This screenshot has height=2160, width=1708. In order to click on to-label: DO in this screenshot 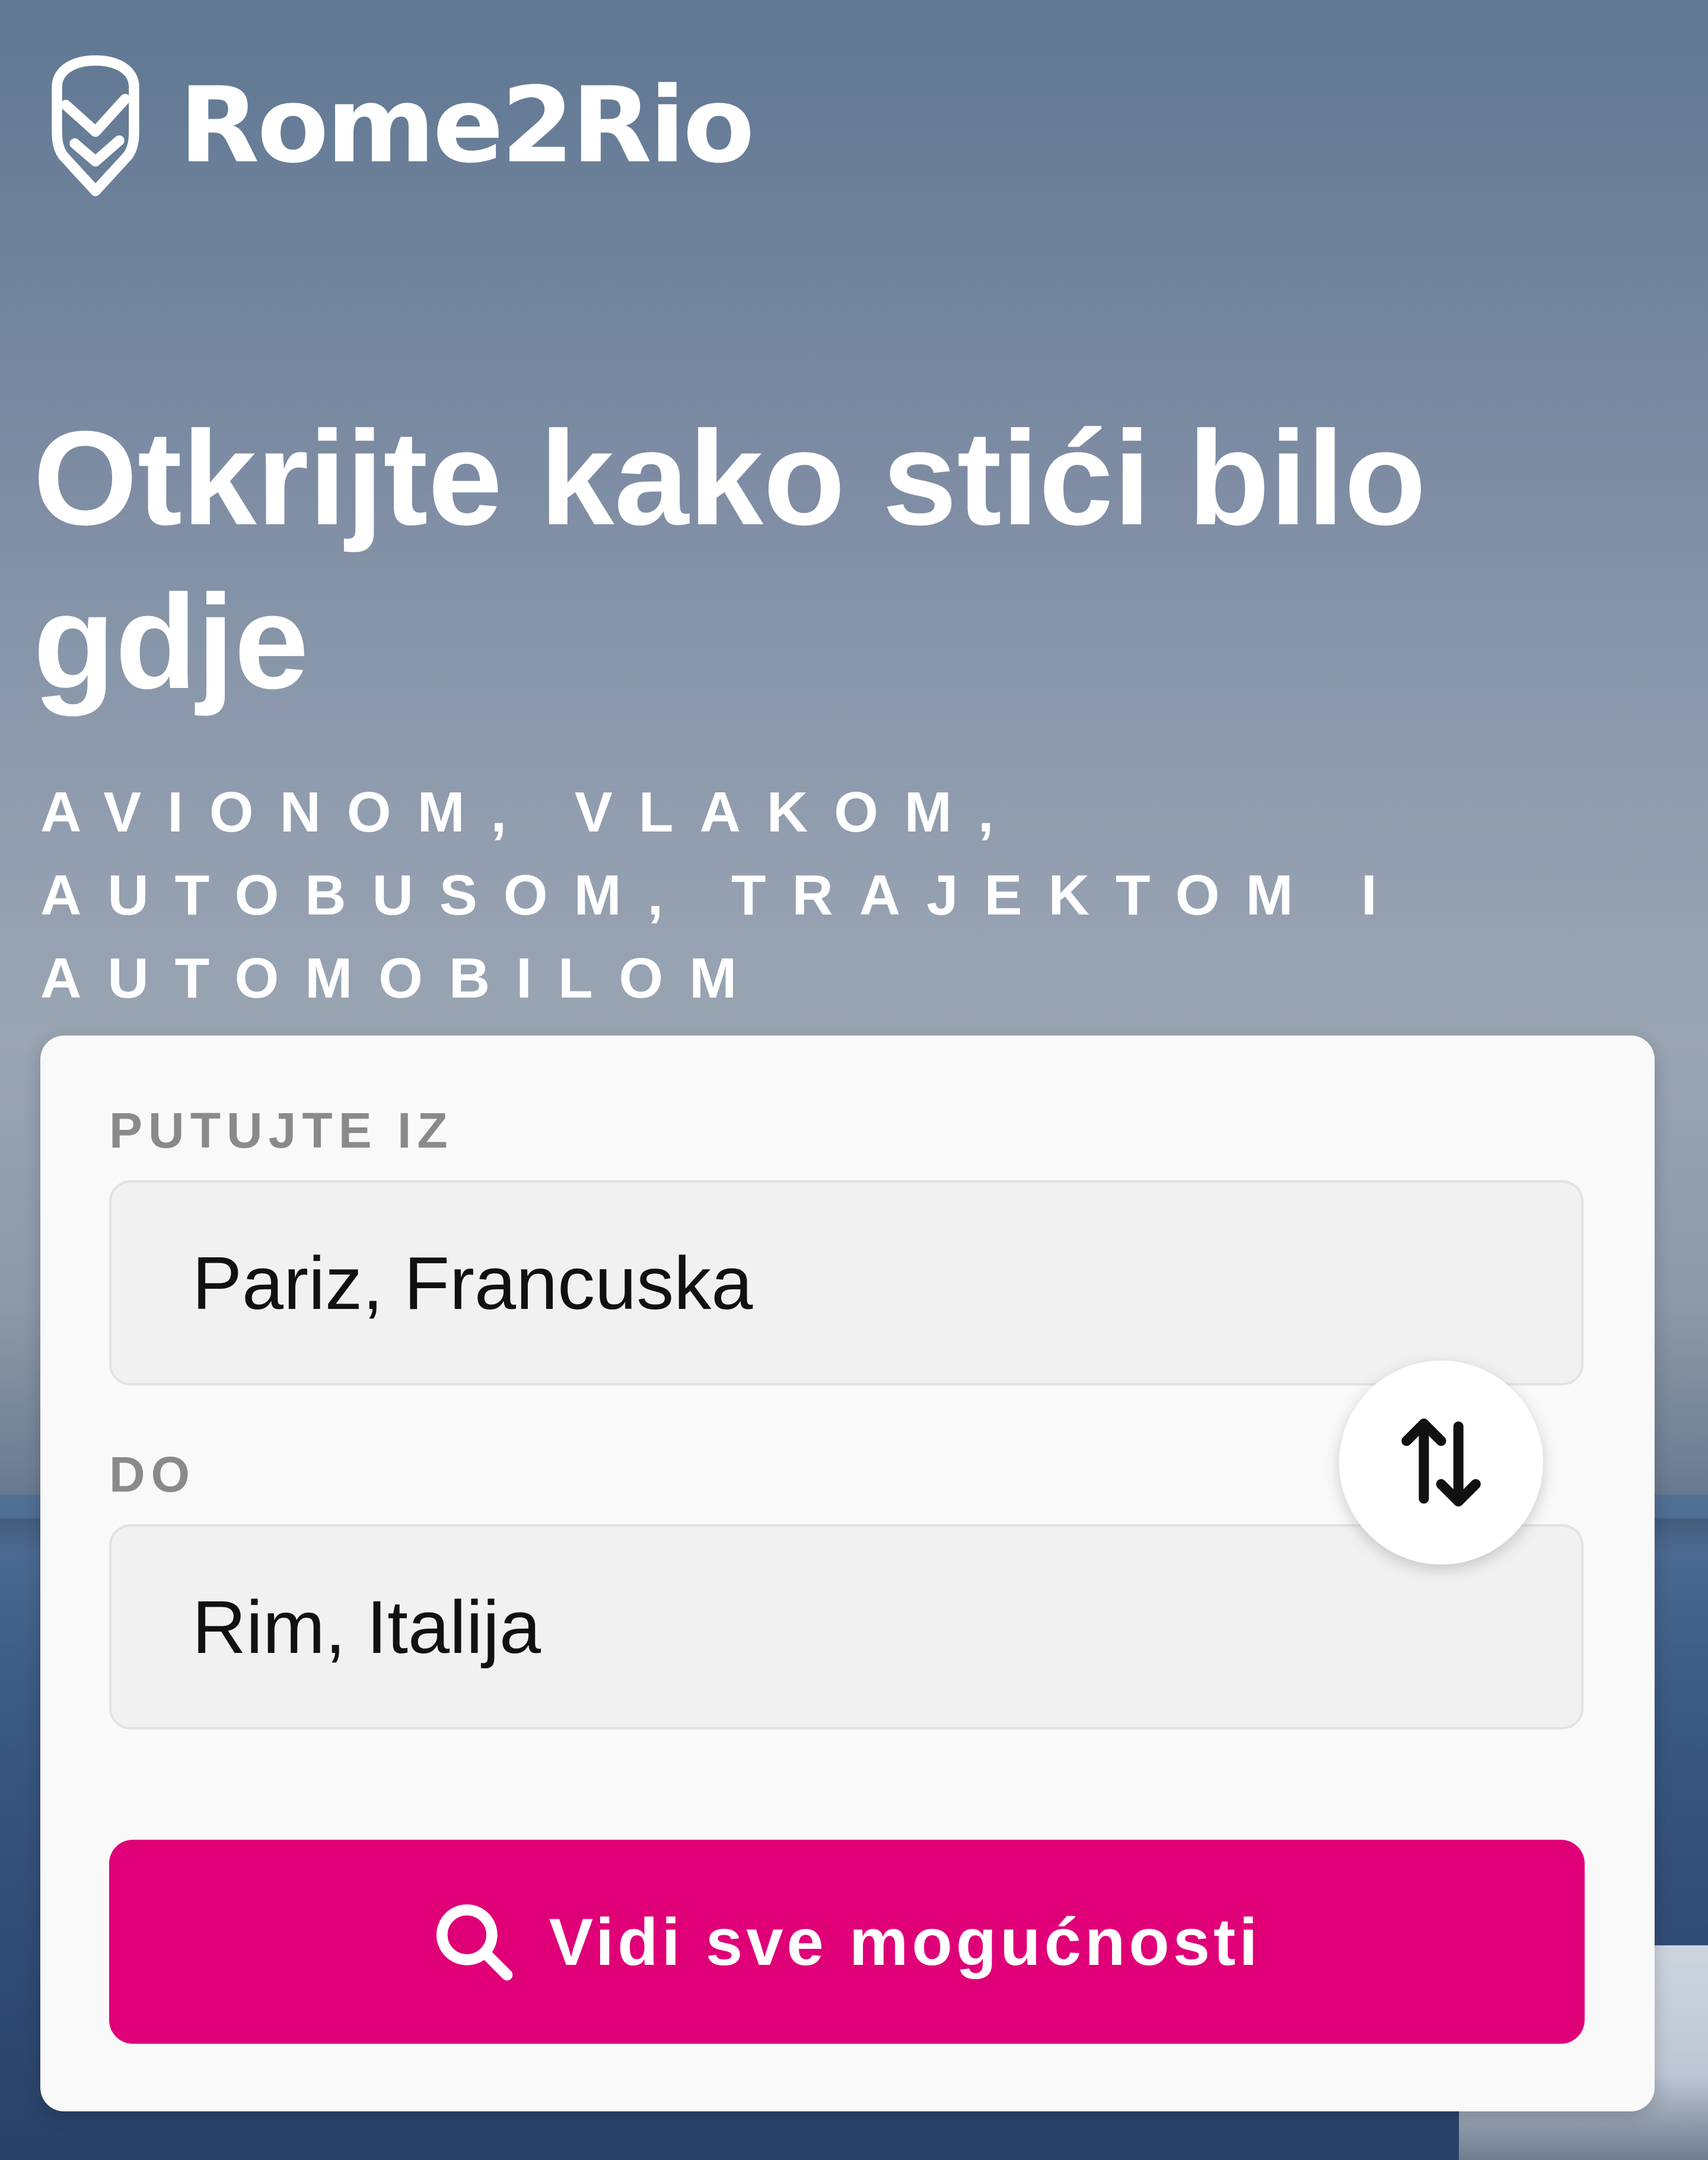, I will do `click(153, 1474)`.